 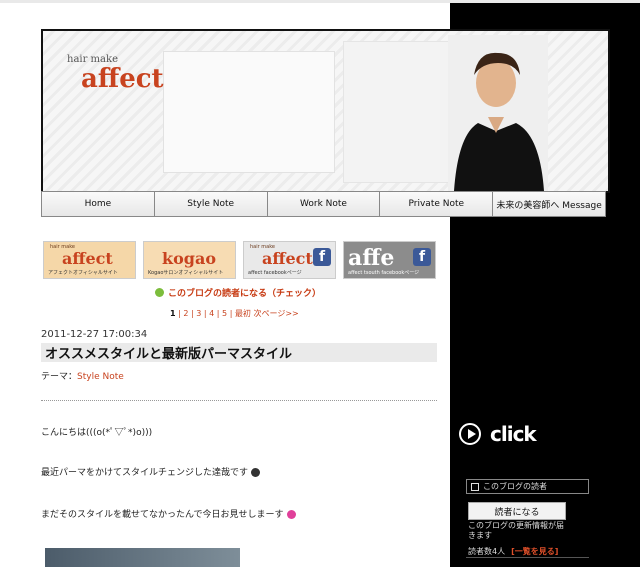 What do you see at coordinates (249, 112) in the screenshot?
I see `salon-interior-image` at bounding box center [249, 112].